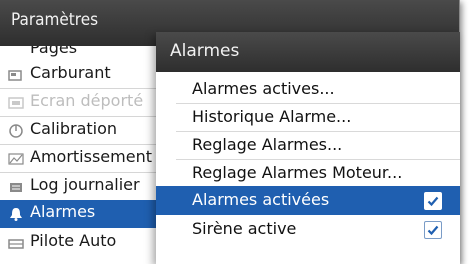  Describe the element at coordinates (16, 130) in the screenshot. I see `calibration-icon` at that location.